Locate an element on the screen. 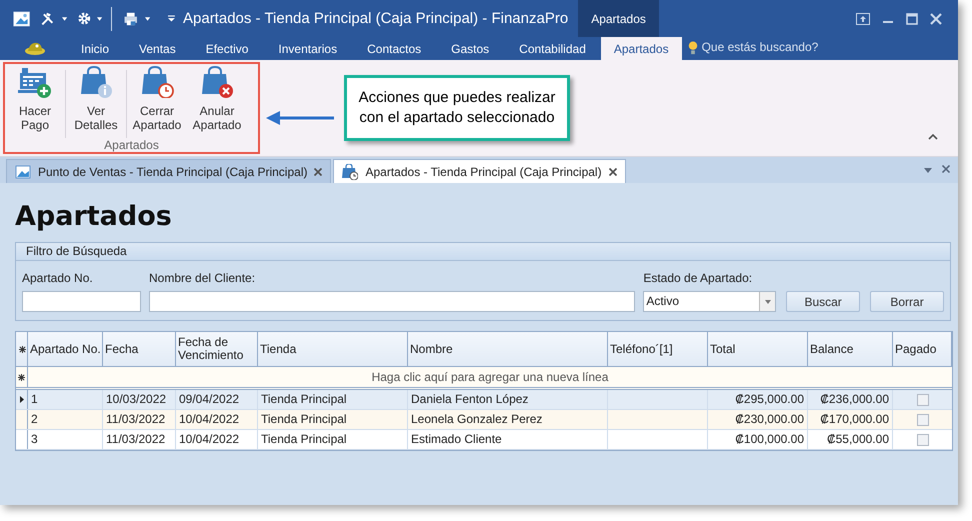  ribbon-tab: Efectivo is located at coordinates (227, 48).